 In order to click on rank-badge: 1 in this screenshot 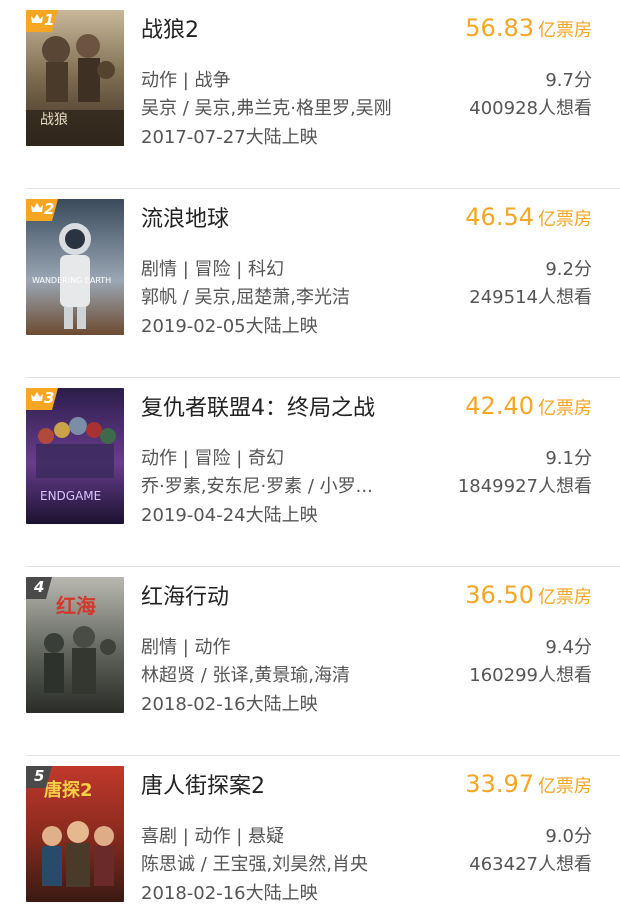, I will do `click(42, 21)`.